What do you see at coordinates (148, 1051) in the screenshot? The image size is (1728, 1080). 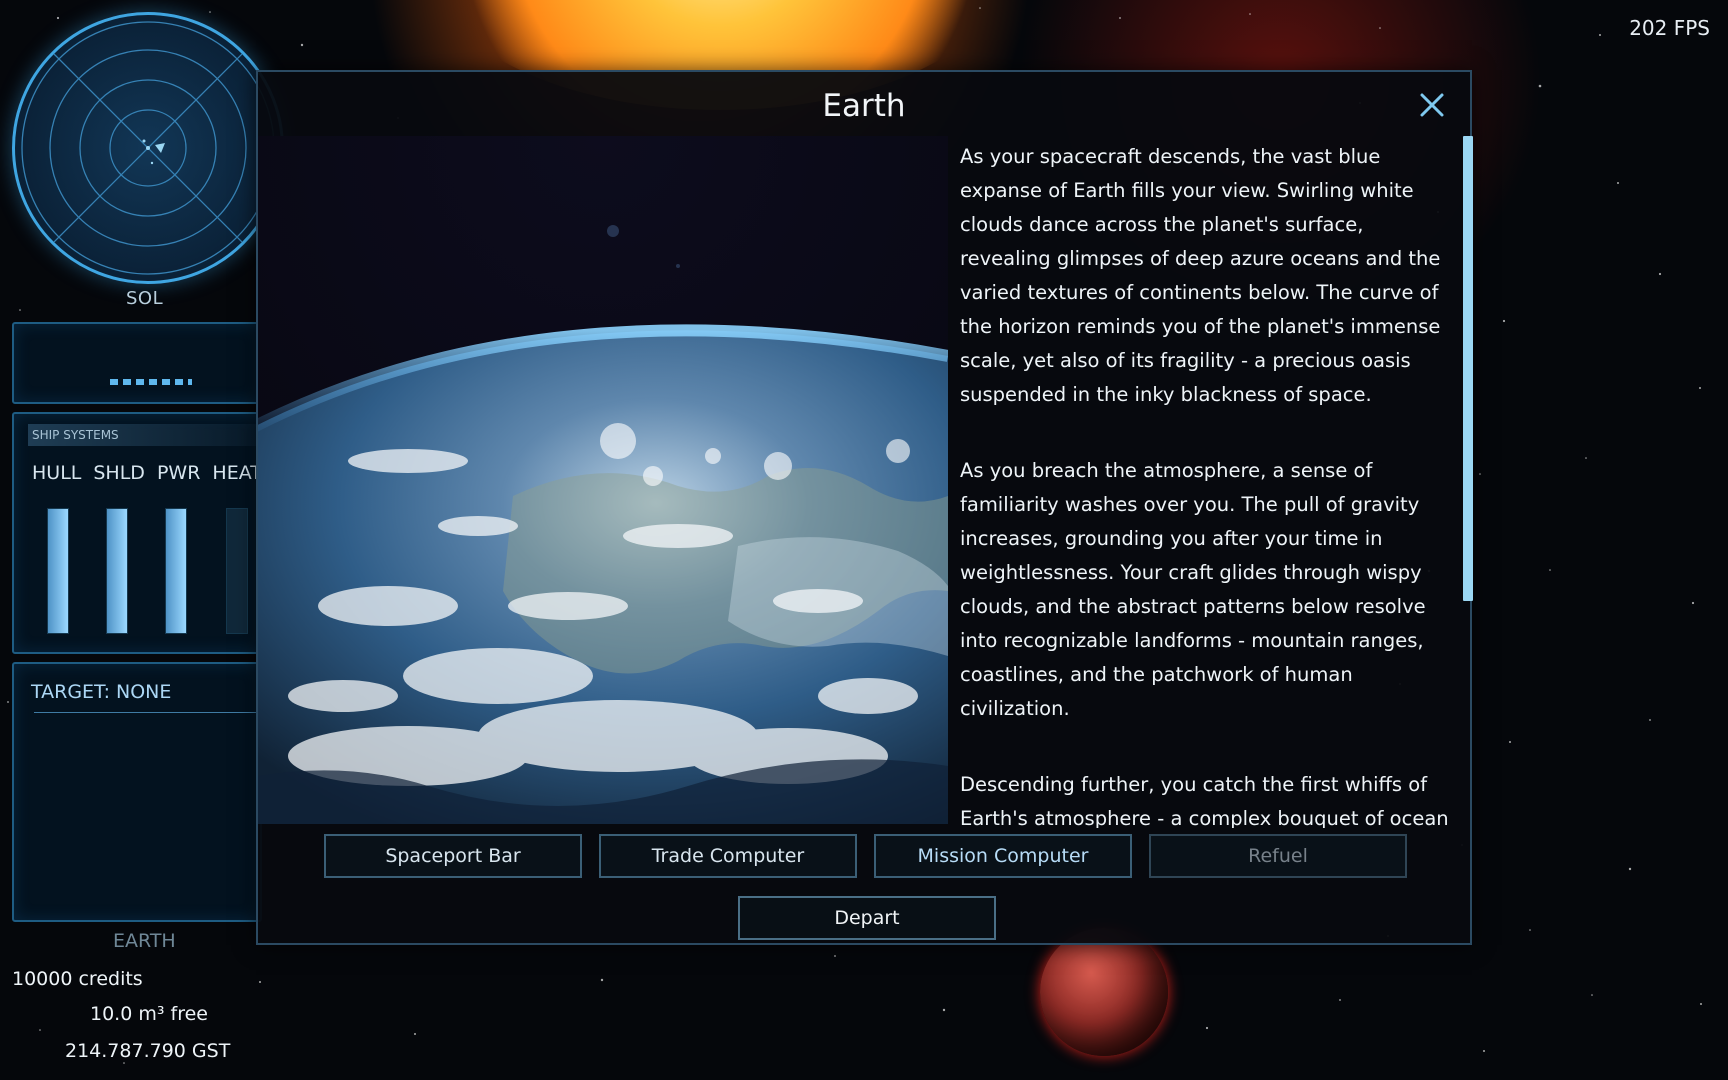 I see `date-readout: 214.787.790 GST` at bounding box center [148, 1051].